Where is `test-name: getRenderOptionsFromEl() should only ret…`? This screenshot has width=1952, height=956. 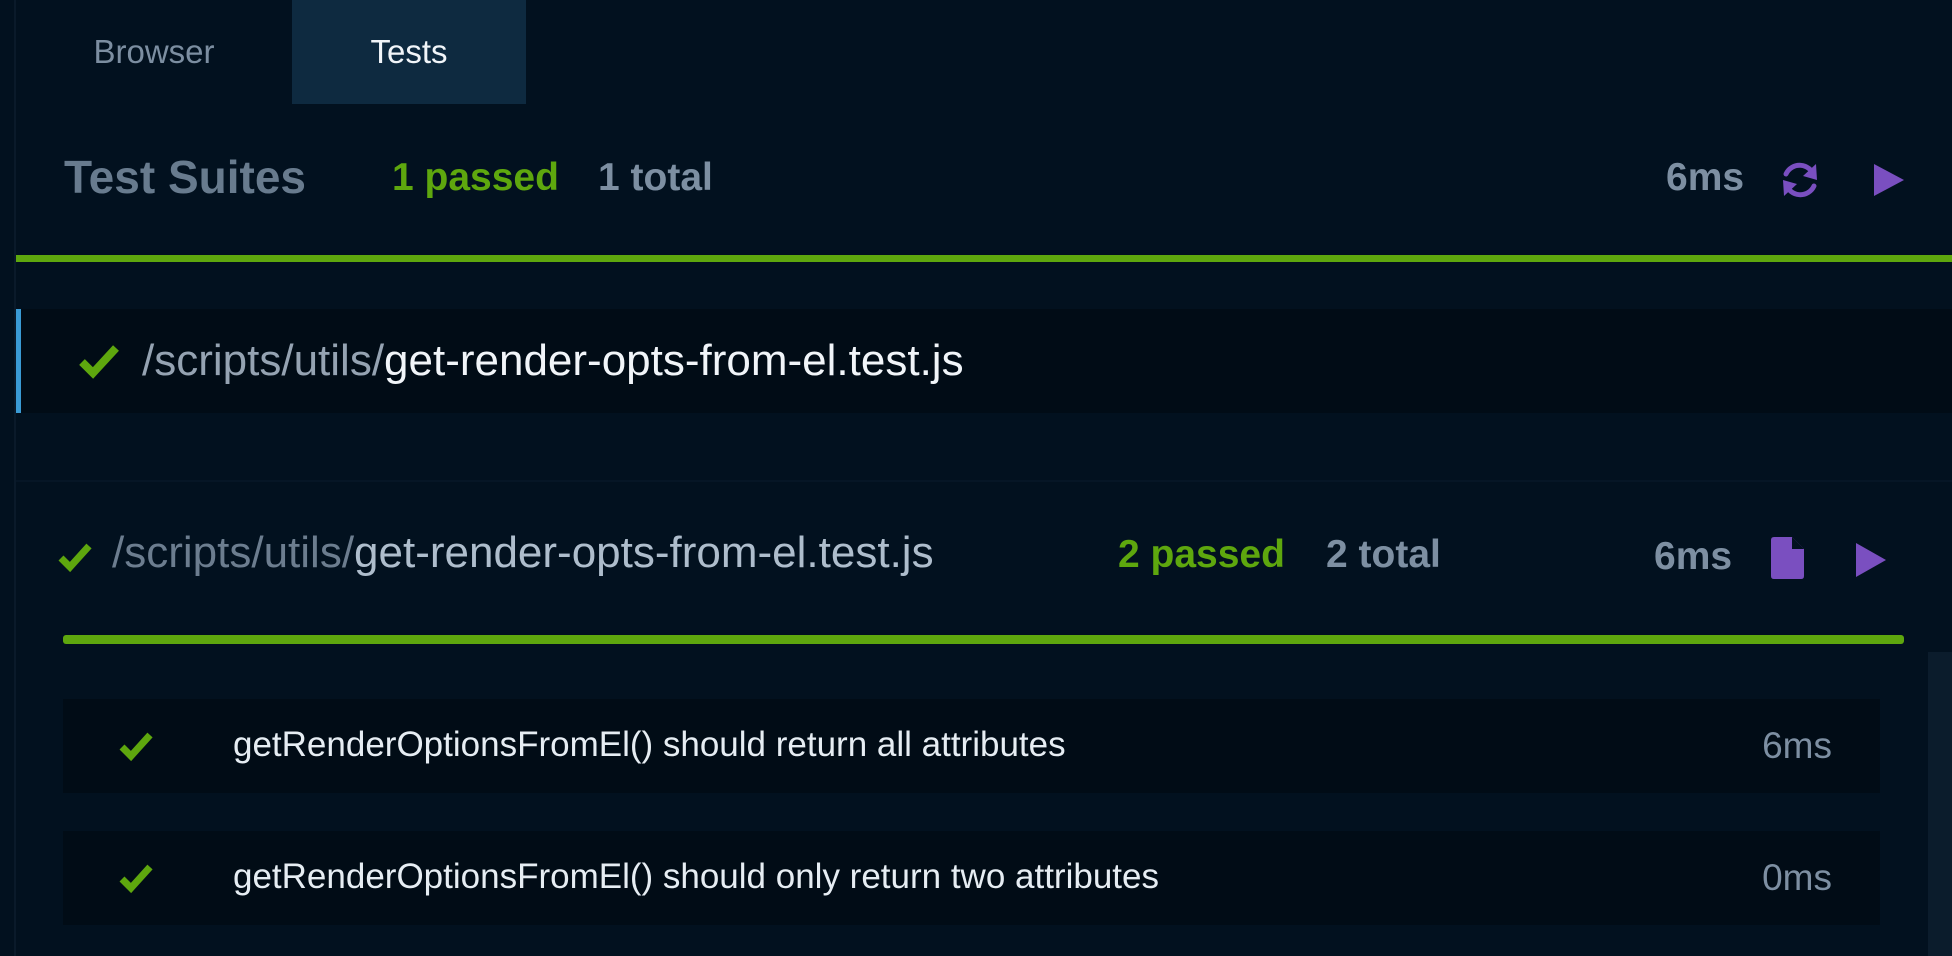 test-name: getRenderOptionsFromEl() should only ret… is located at coordinates (696, 876).